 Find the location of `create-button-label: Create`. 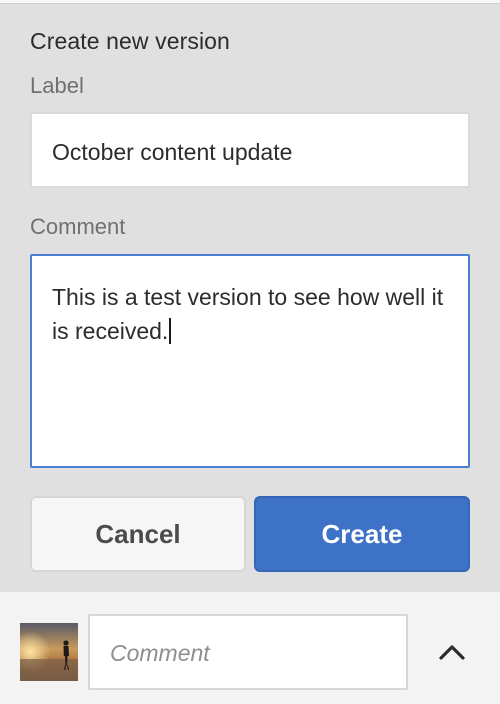

create-button-label: Create is located at coordinates (362, 533).